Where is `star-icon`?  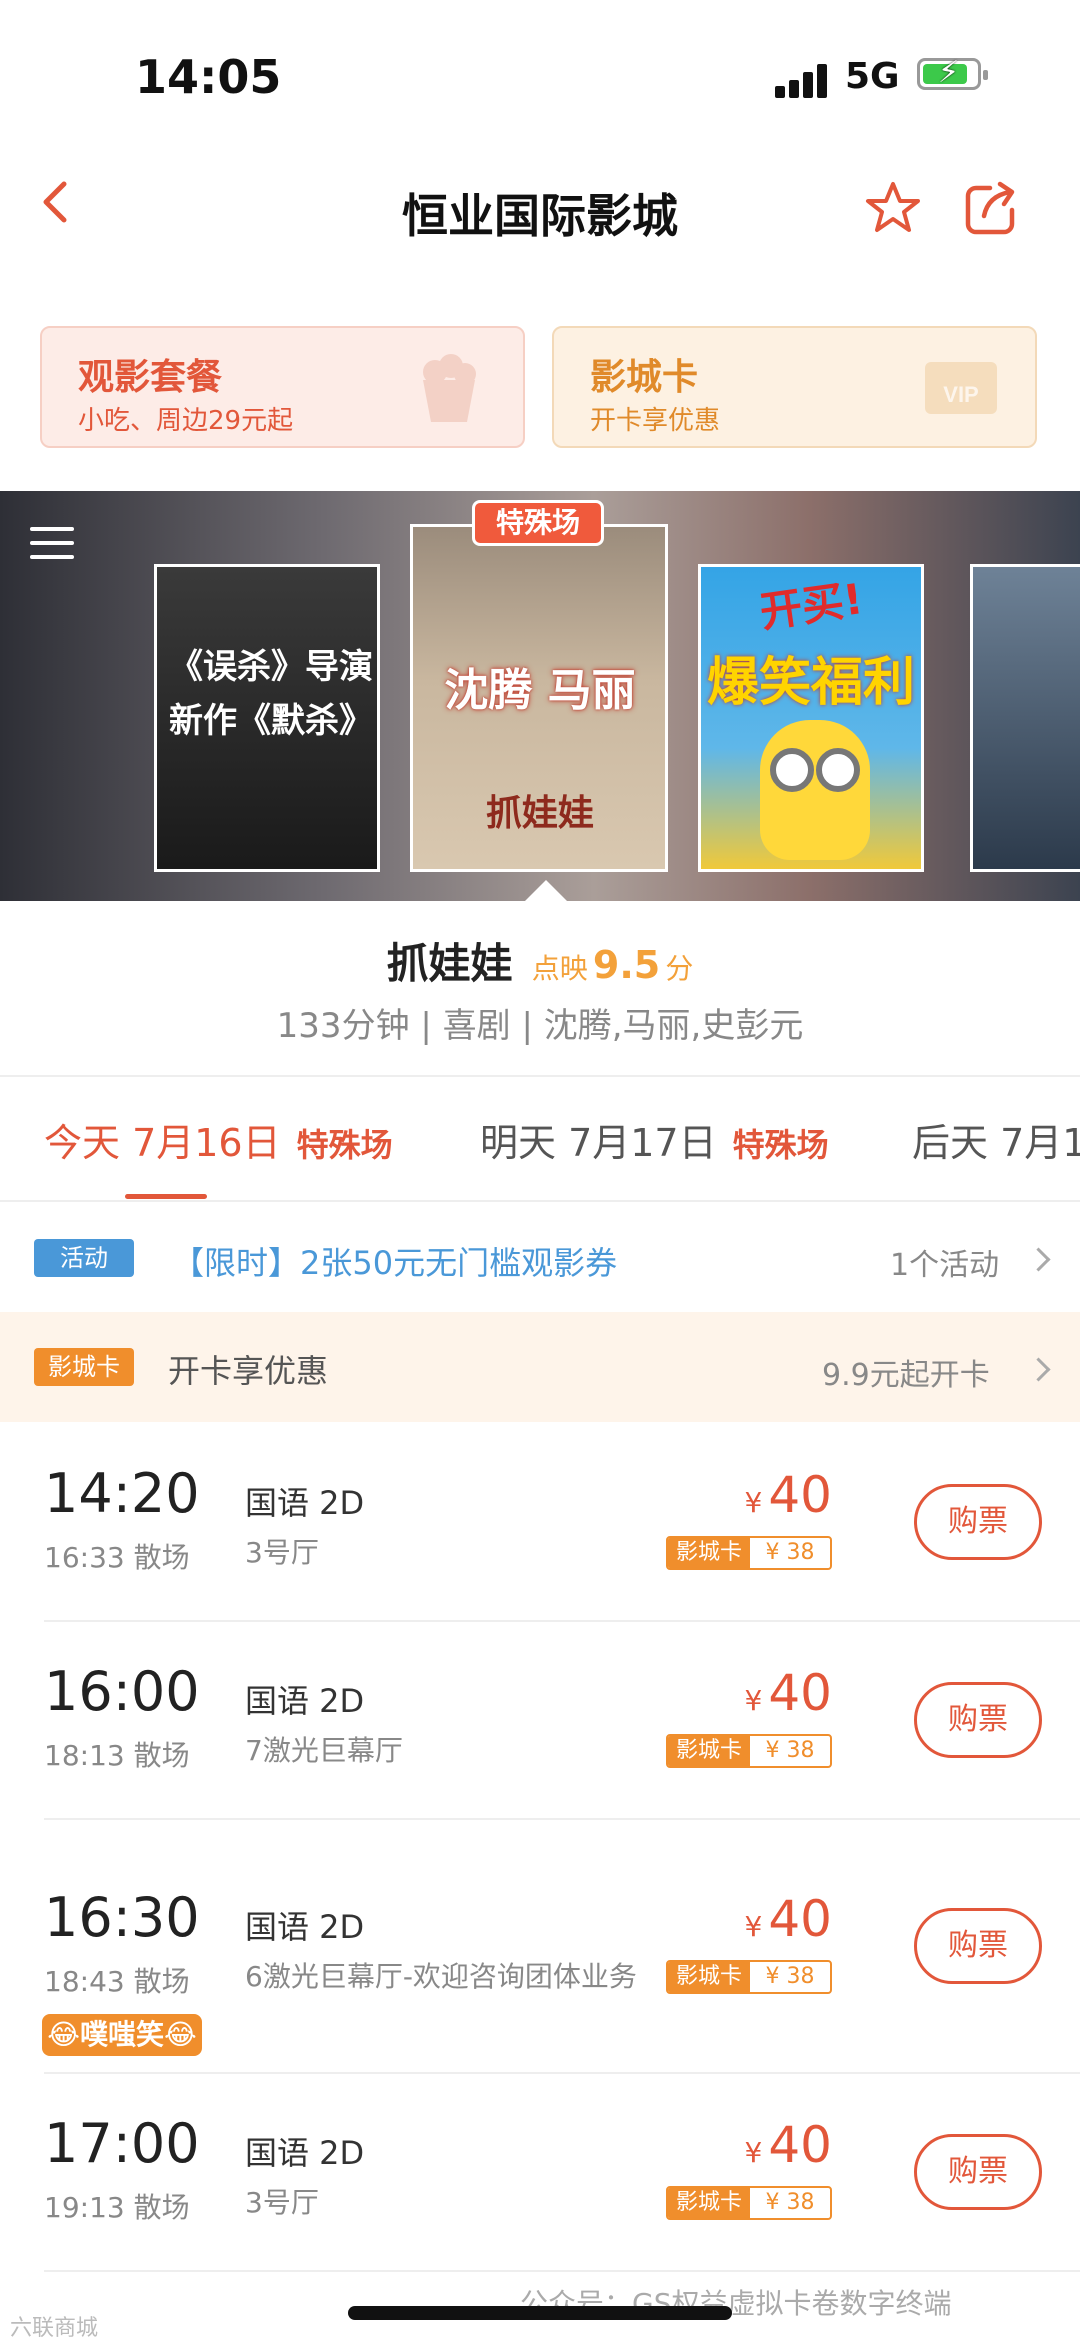 star-icon is located at coordinates (893, 208).